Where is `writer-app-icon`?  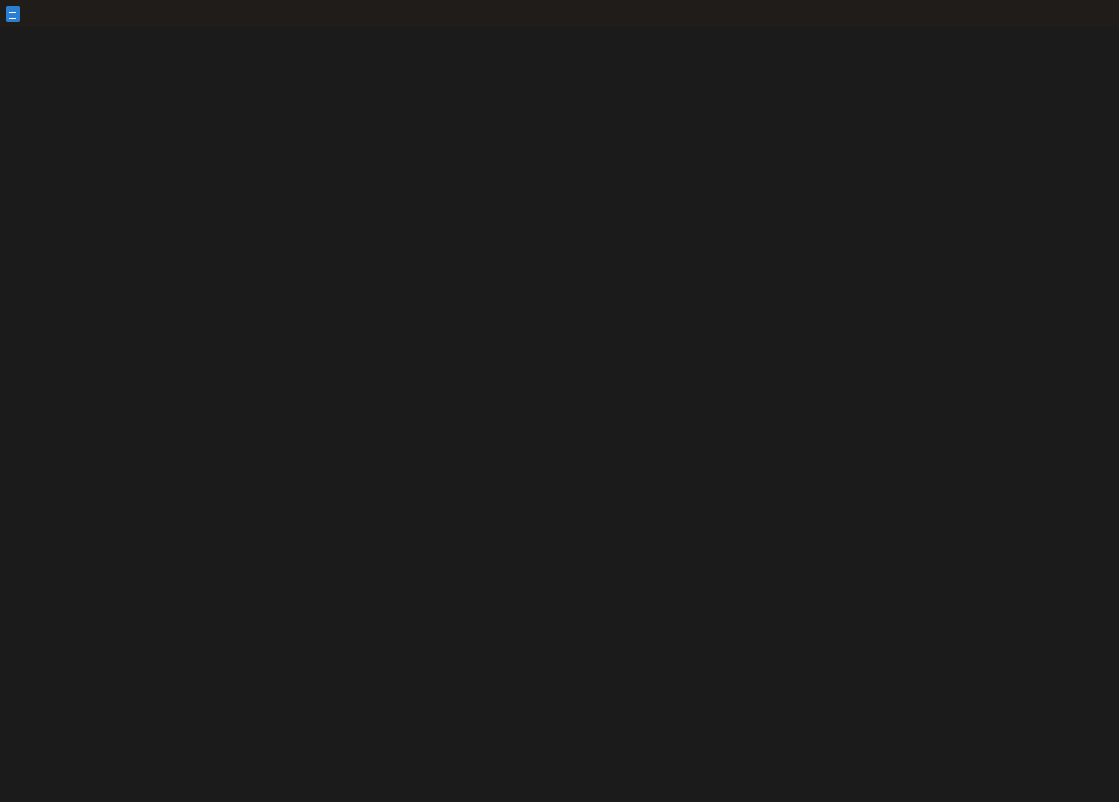 writer-app-icon is located at coordinates (13, 13).